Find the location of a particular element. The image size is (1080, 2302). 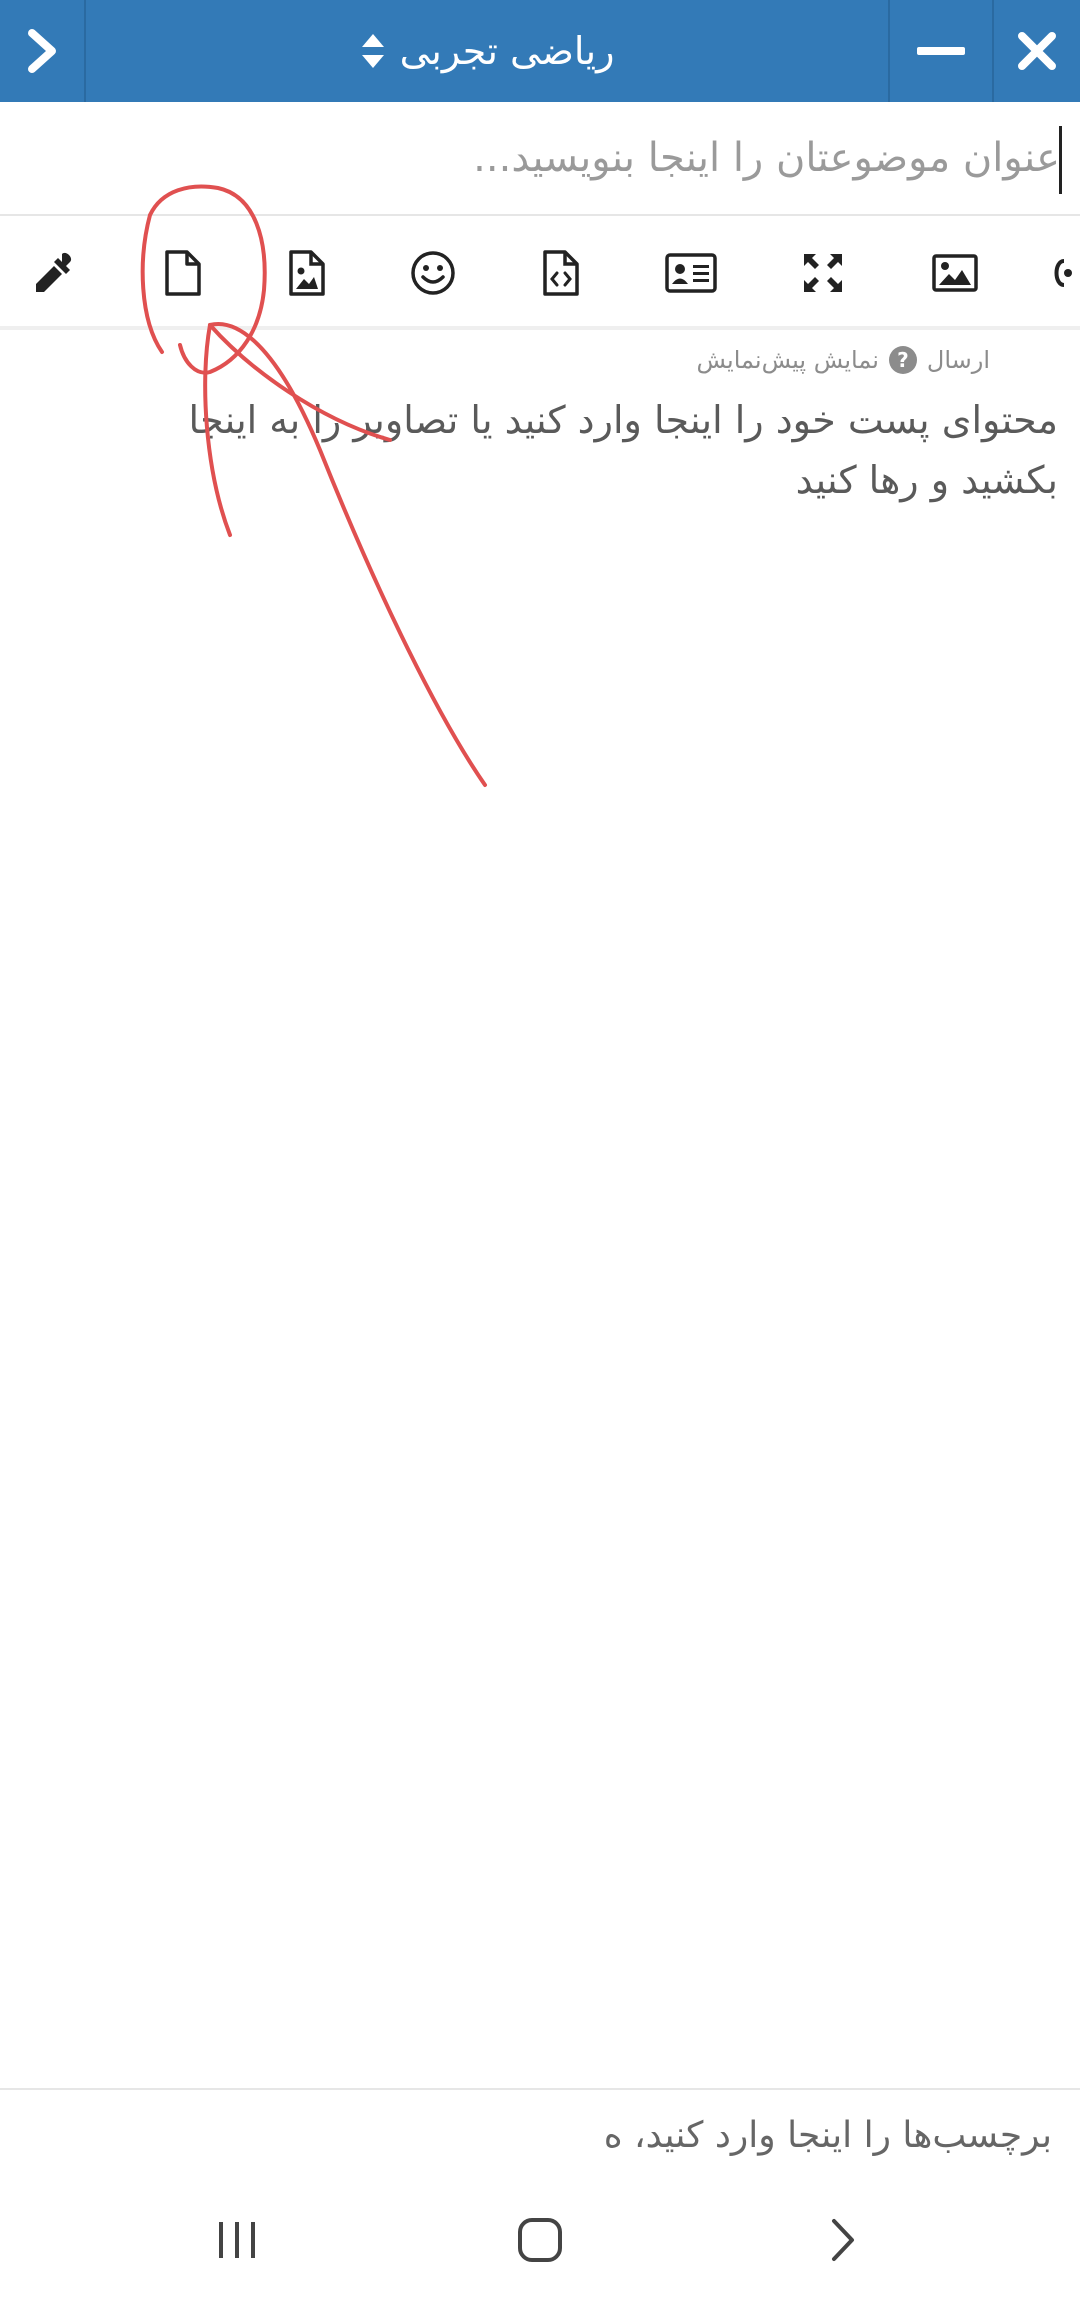

code-file-button is located at coordinates (561, 273).